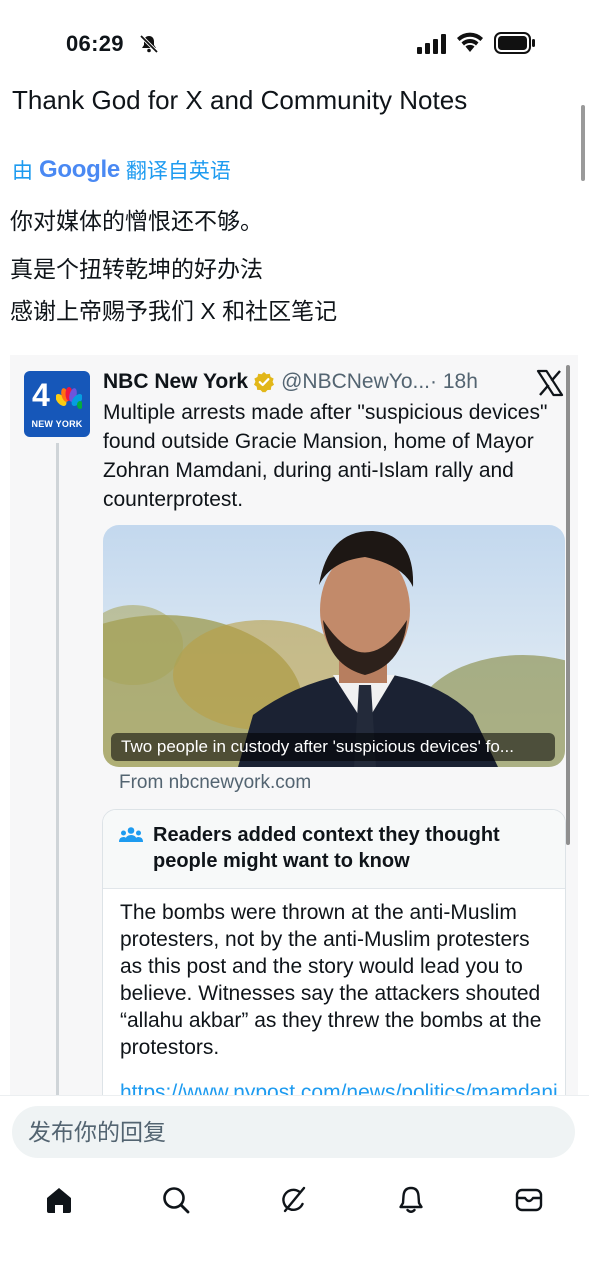 Image resolution: width=589 pixels, height=1280 pixels. What do you see at coordinates (294, 1095) in the screenshot?
I see `reply-divider` at bounding box center [294, 1095].